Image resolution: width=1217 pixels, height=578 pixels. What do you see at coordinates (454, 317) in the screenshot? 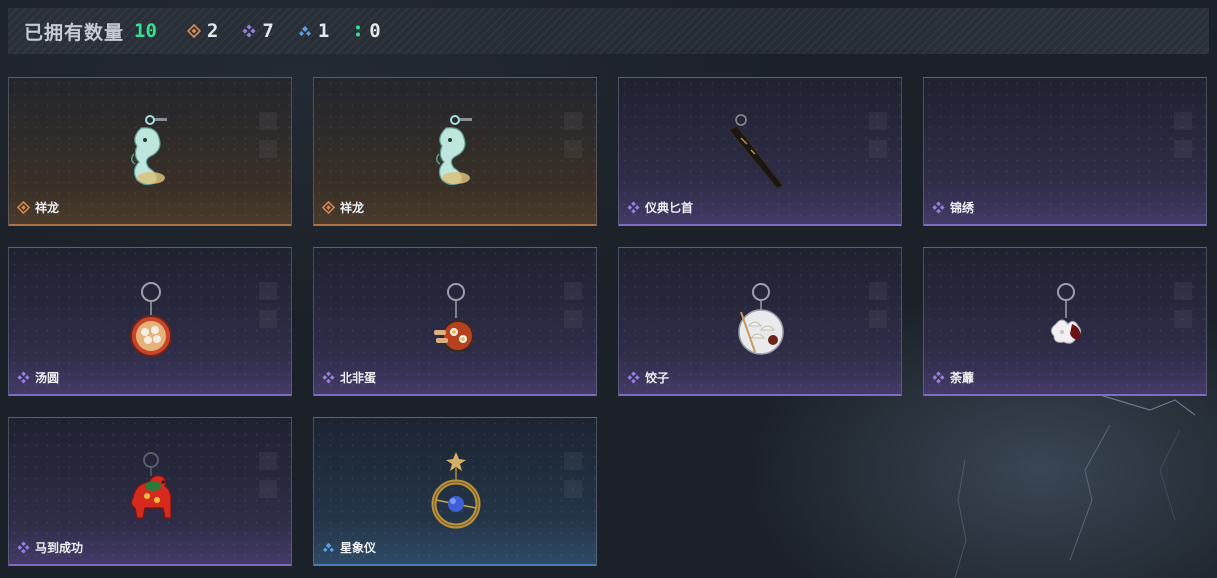
I see `shakshuka-pan-charm-icon` at bounding box center [454, 317].